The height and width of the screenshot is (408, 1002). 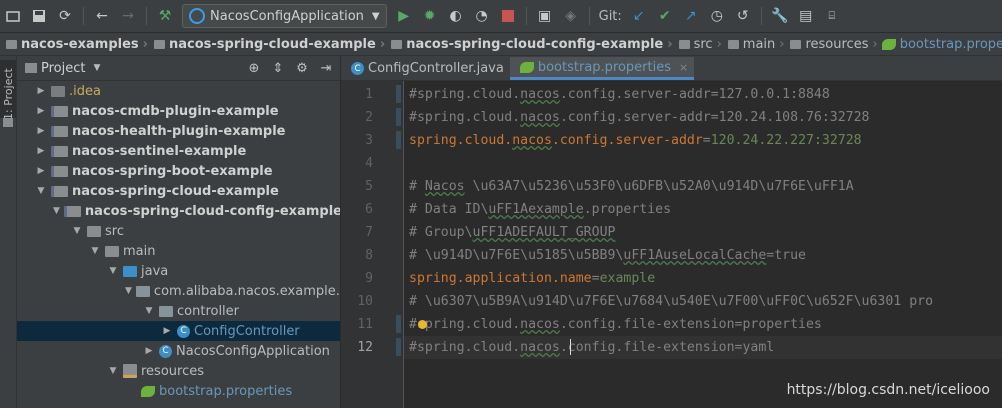 What do you see at coordinates (786, 140) in the screenshot?
I see `code-token: 120.24.22.227:32728` at bounding box center [786, 140].